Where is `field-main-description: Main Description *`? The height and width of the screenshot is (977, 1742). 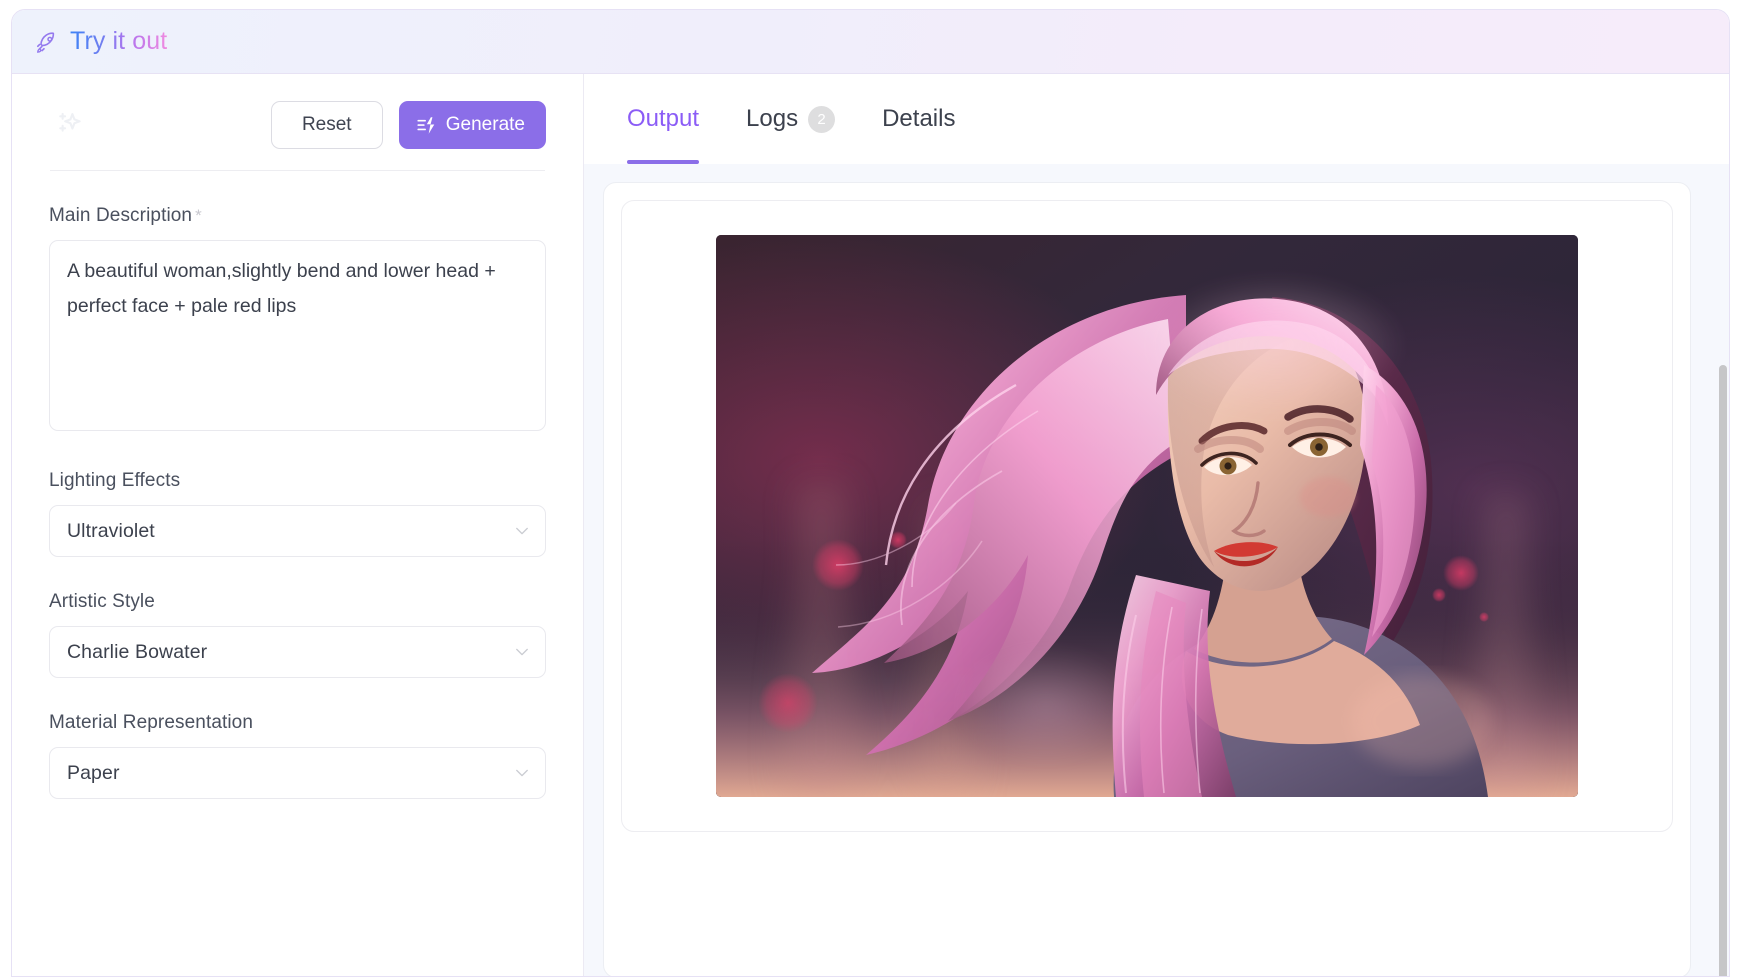
field-main-description: Main Description * is located at coordinates (297, 320).